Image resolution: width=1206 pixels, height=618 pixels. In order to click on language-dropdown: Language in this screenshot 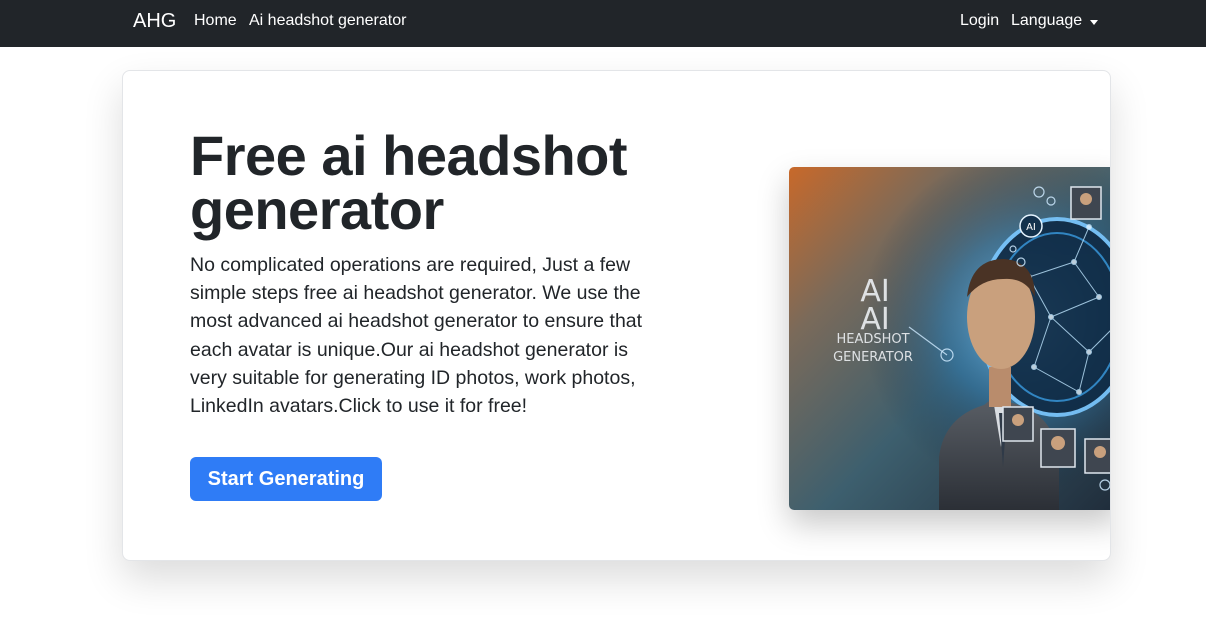, I will do `click(1055, 21)`.